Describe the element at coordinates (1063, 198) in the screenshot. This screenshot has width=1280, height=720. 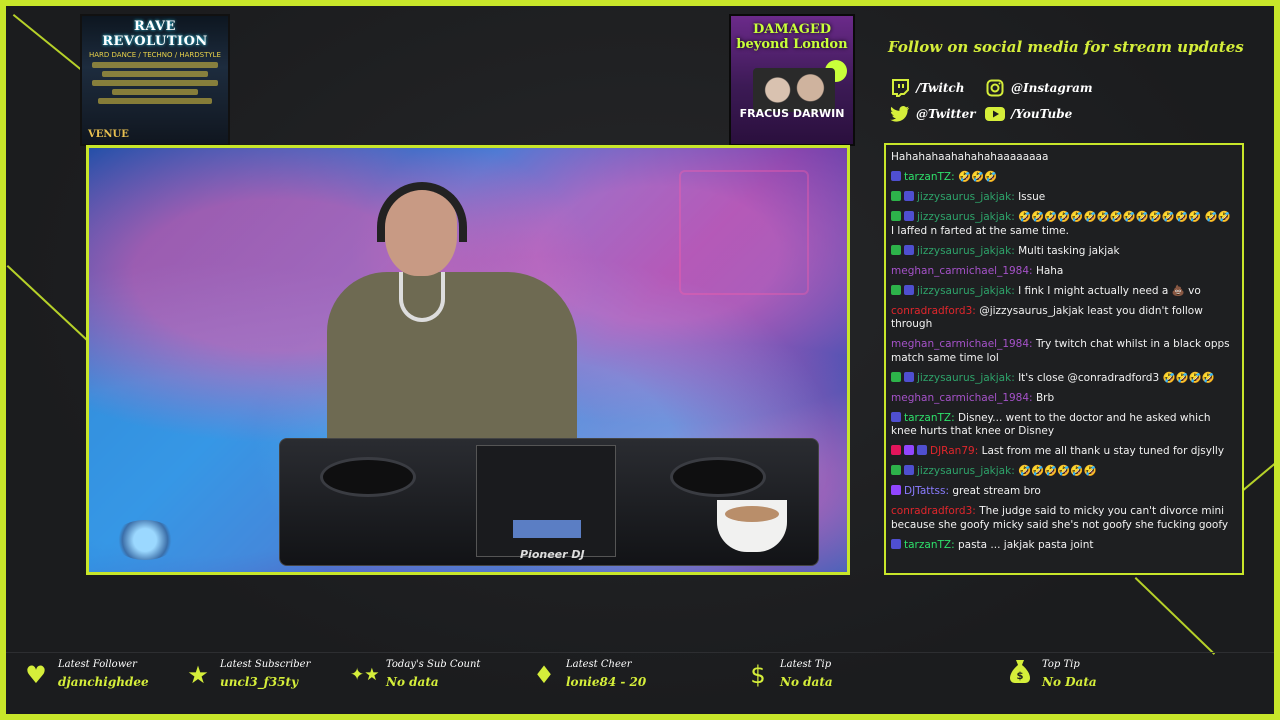
I see `chat-message: jizzysaurus_jakjak: Issue` at that location.